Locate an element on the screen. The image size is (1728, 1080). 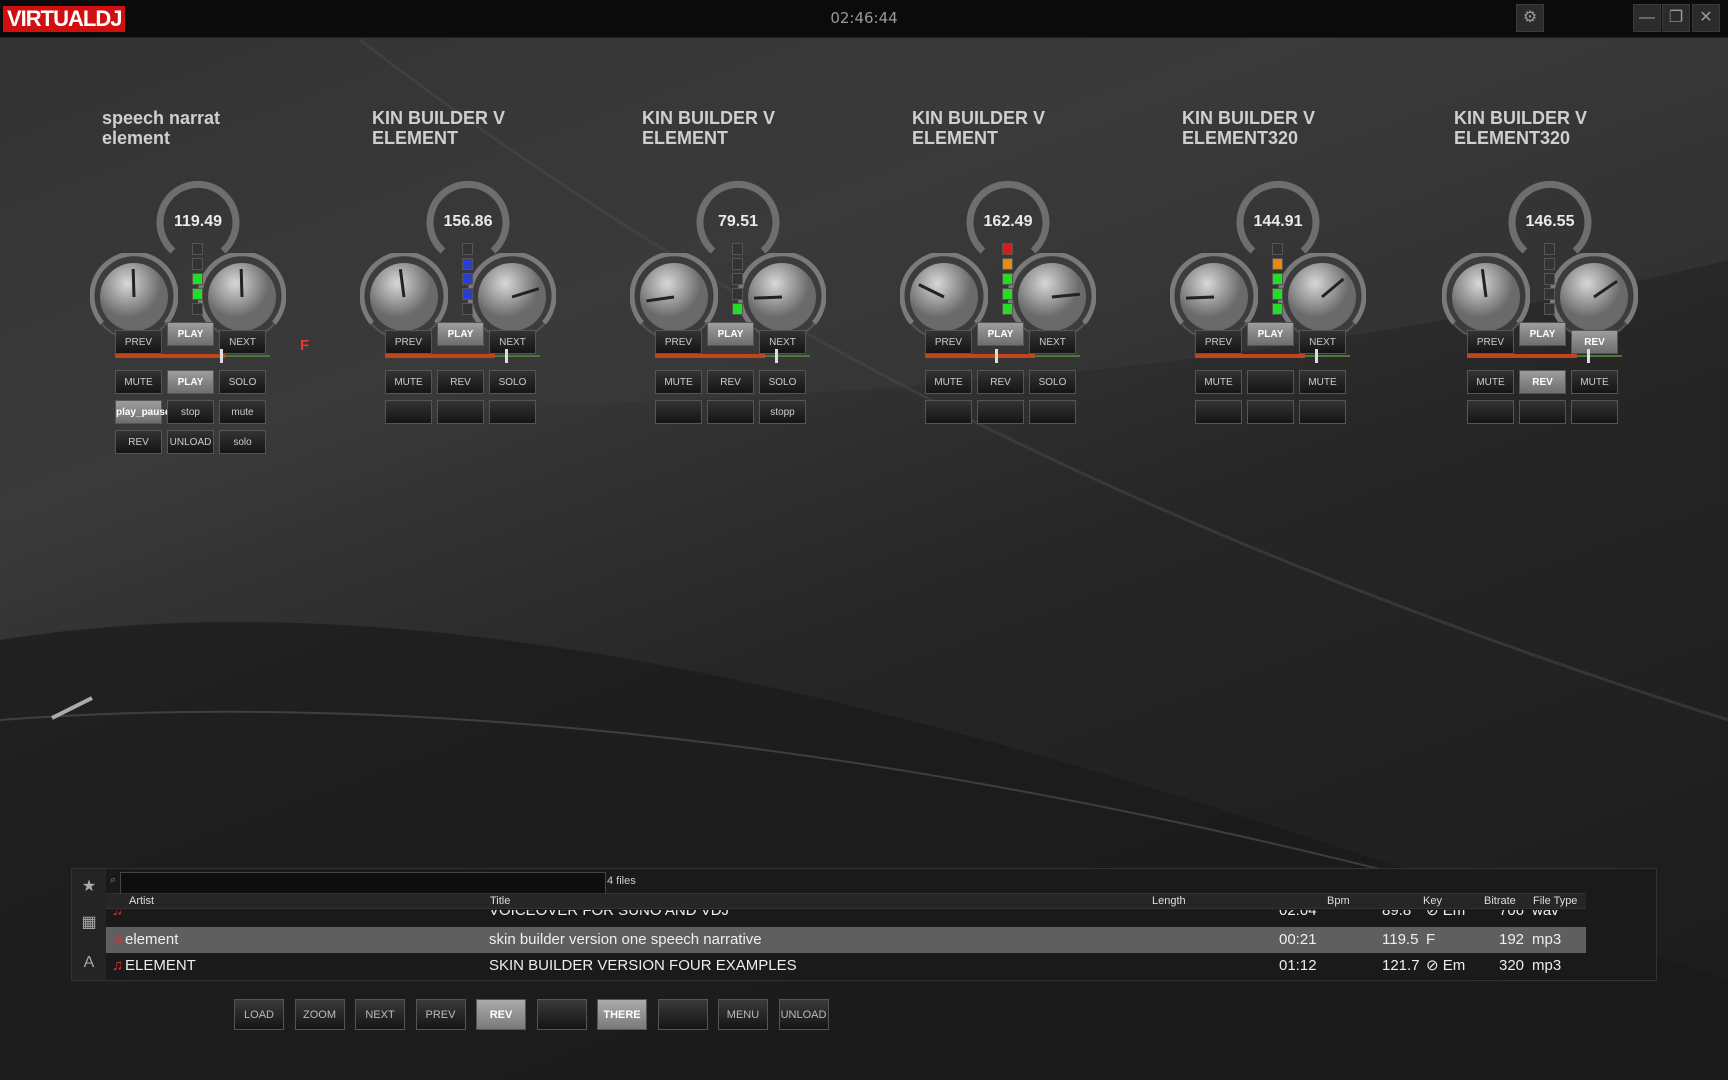
browser-sidebar: ★ ▦ A is located at coordinates (89, 924).